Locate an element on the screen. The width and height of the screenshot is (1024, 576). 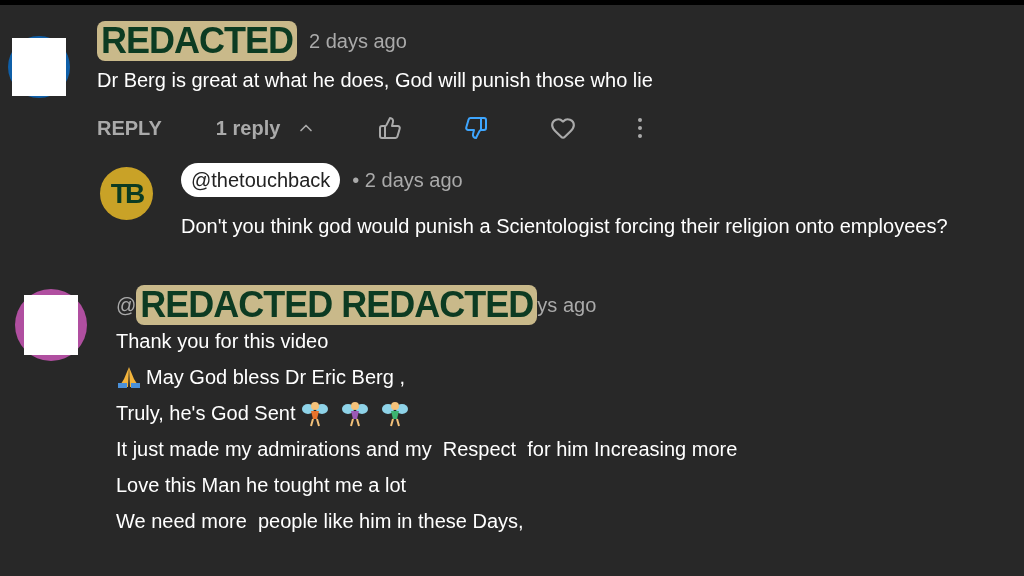
comment-text: It just made my admirations and my Respect for him Increasing more is located at coordinates (427, 449).